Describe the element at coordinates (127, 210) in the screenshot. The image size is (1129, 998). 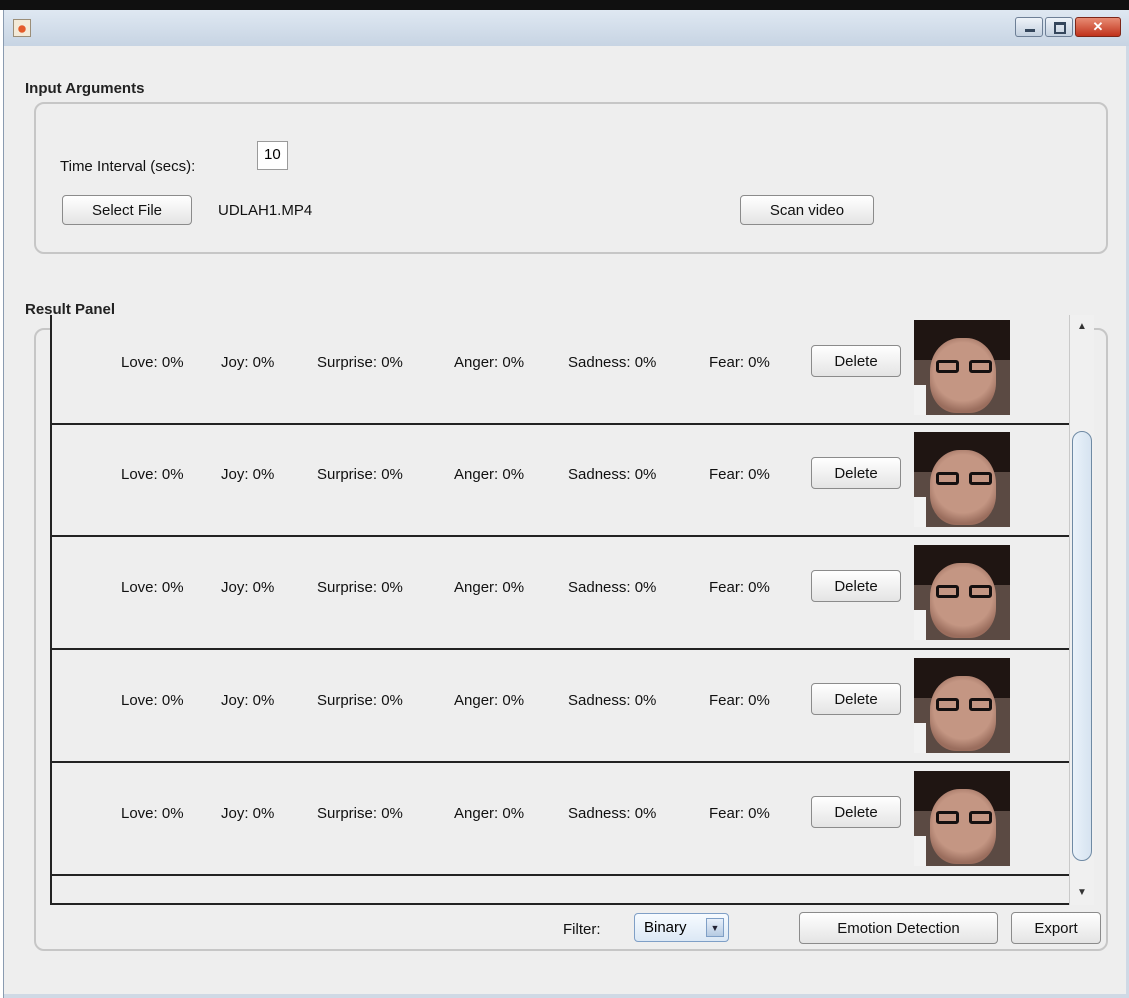
I see `select-file-button: Select File` at that location.